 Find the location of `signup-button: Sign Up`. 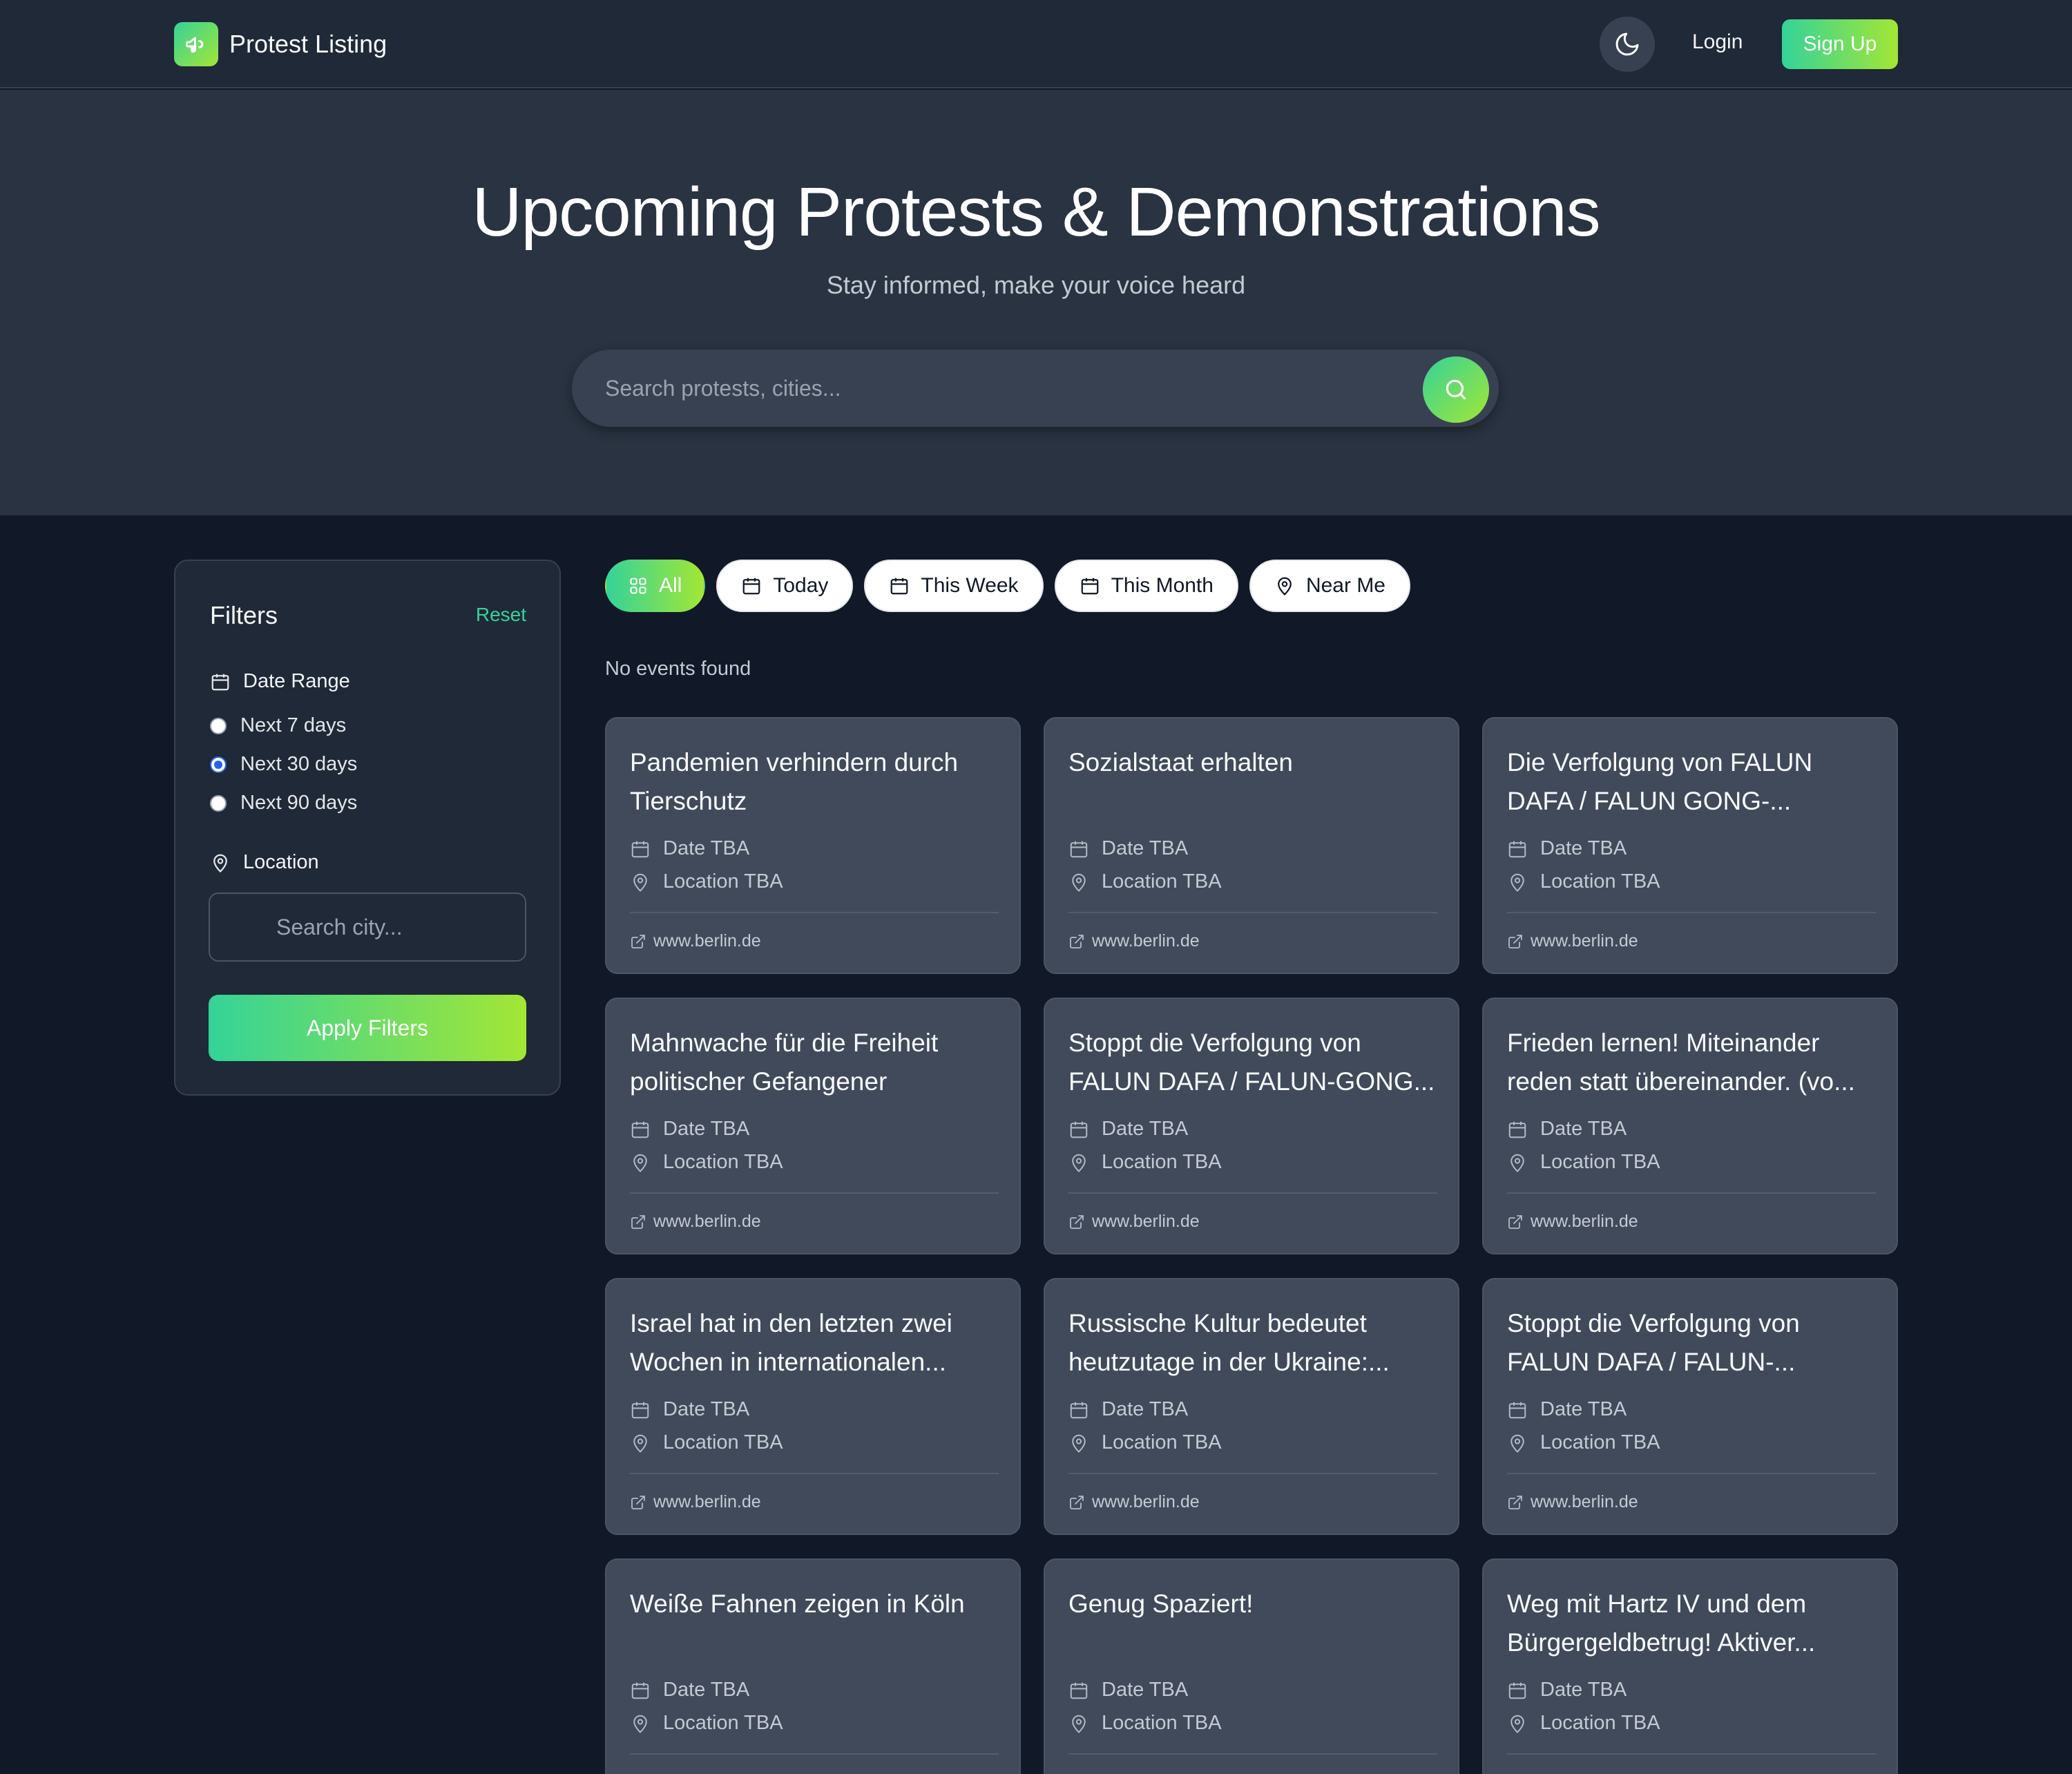

signup-button: Sign Up is located at coordinates (1840, 44).